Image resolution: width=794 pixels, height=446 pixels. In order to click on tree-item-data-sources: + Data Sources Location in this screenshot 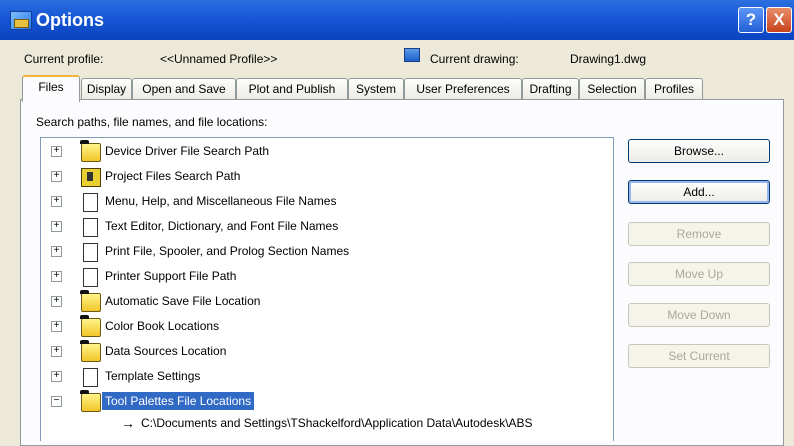, I will do `click(318, 351)`.